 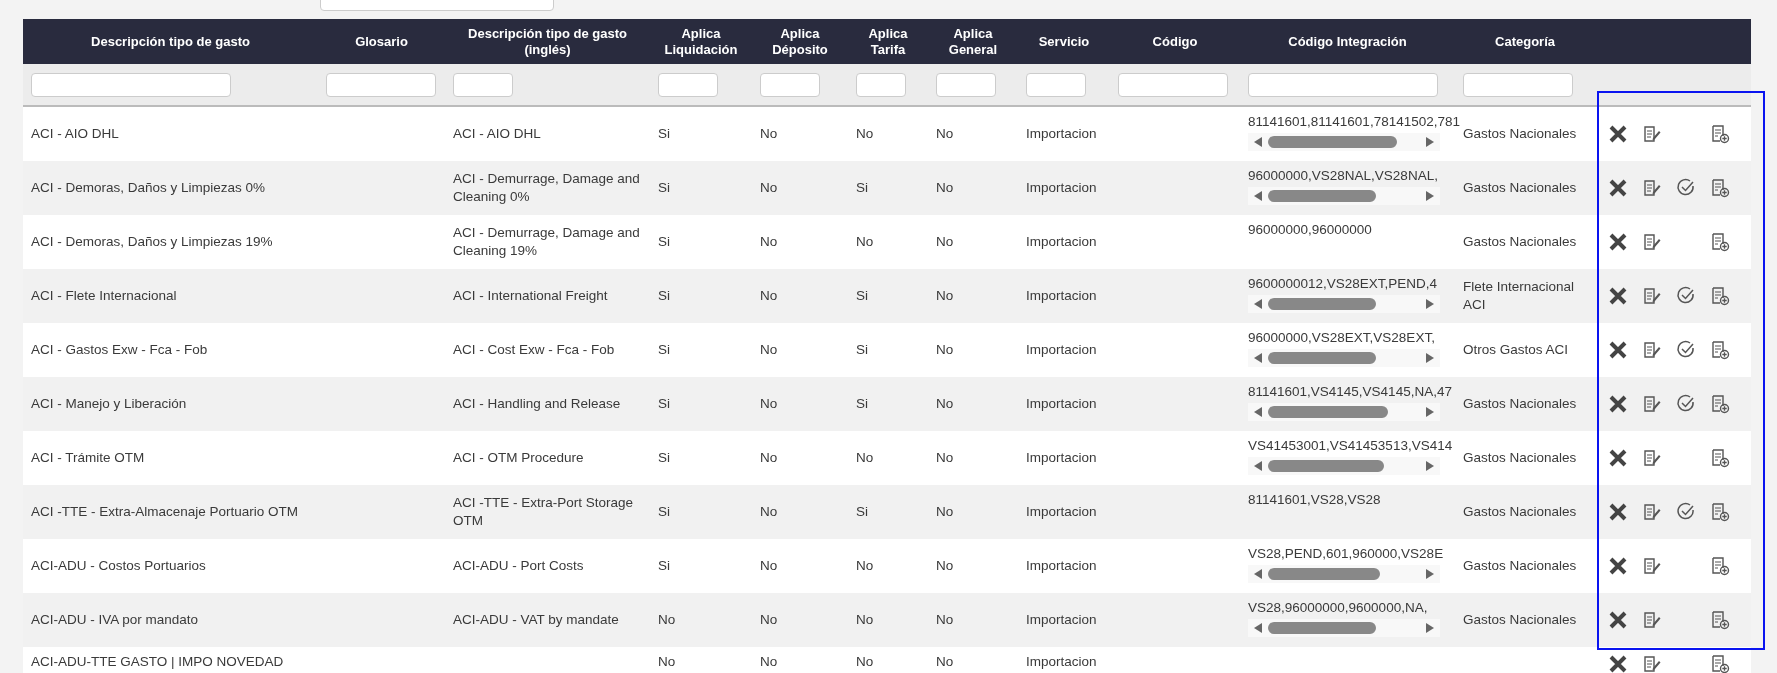 I want to click on column-header: Descripción tipo de gasto, so click(x=170, y=41).